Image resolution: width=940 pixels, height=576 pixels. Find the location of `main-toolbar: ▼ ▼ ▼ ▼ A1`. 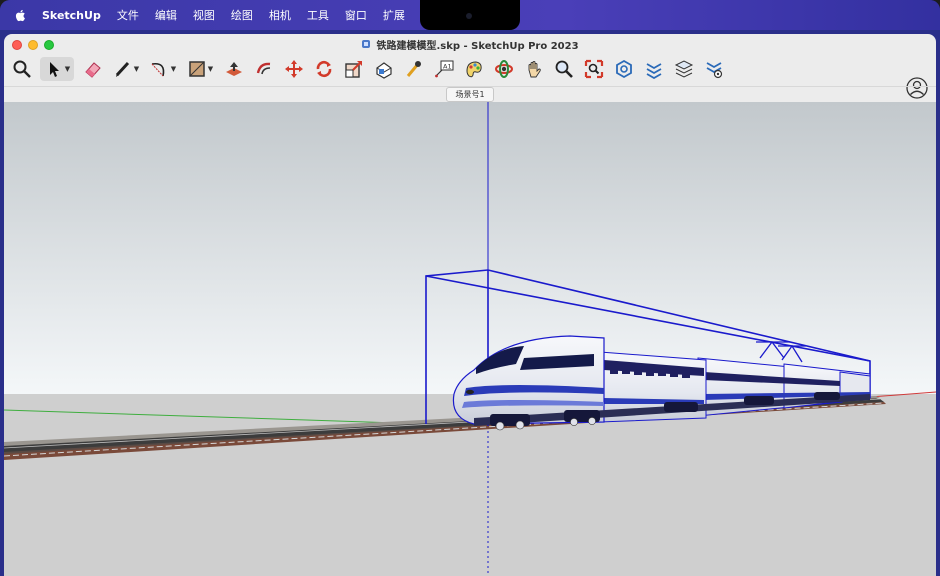

main-toolbar: ▼ ▼ ▼ ▼ A1 is located at coordinates (470, 76).